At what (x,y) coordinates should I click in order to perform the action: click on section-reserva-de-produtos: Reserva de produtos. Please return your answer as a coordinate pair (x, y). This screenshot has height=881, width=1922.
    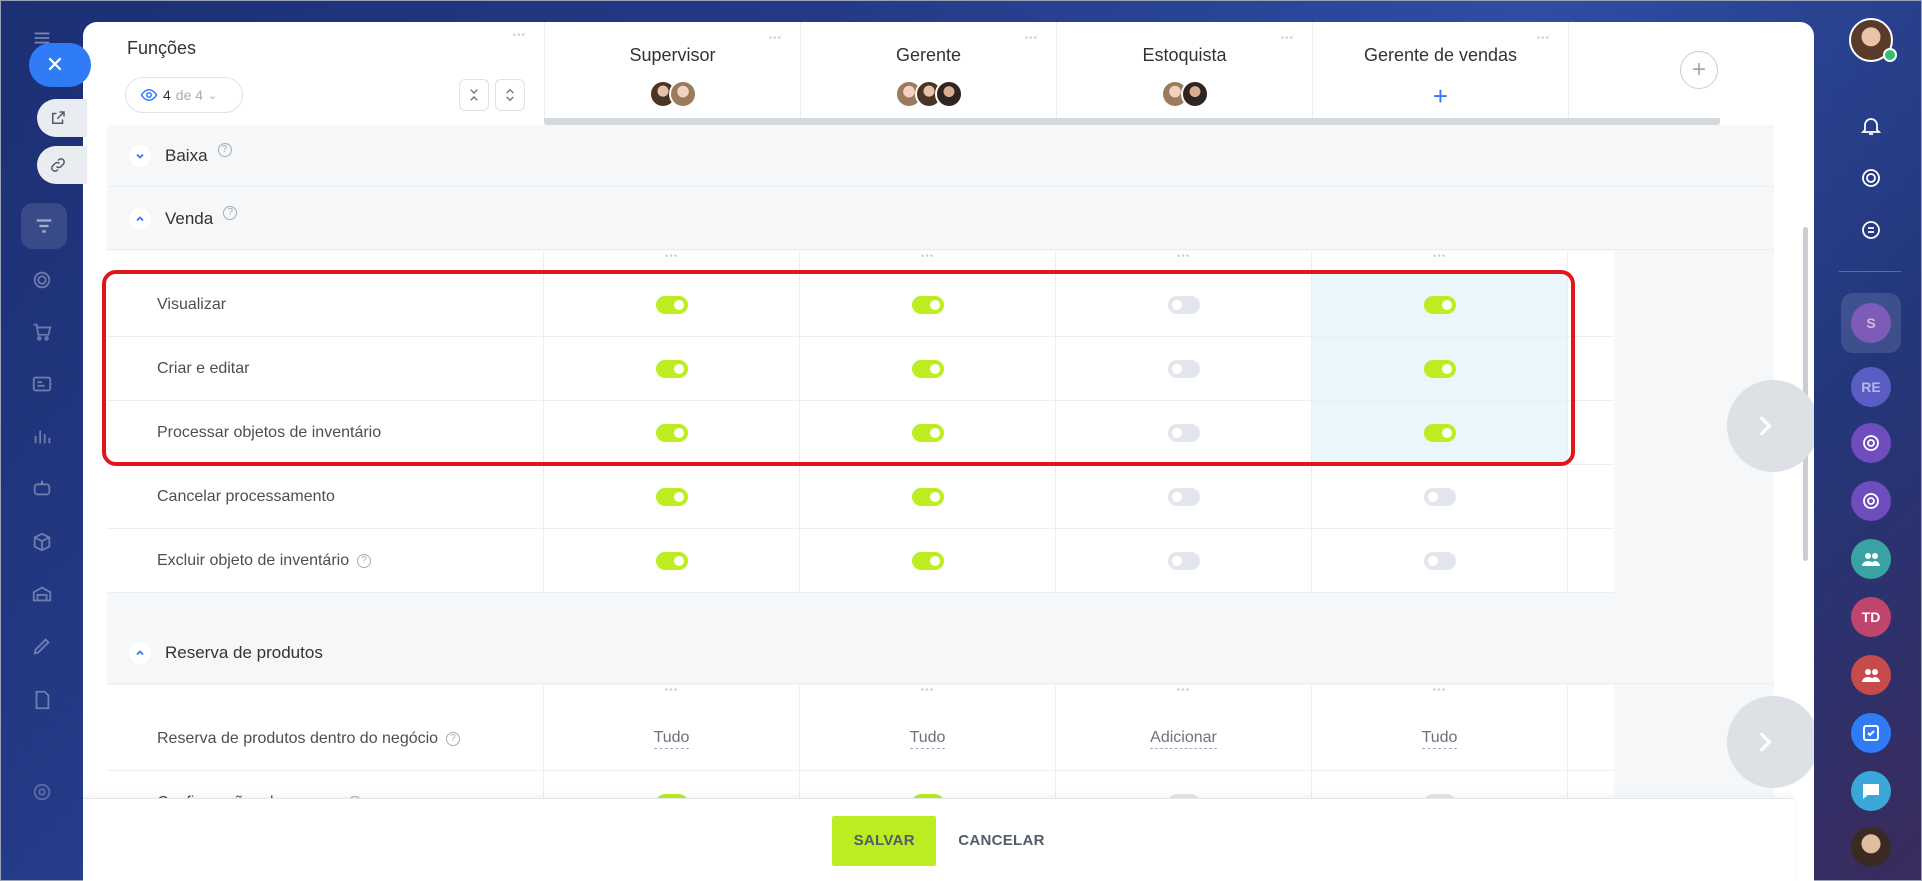
    Looking at the image, I should click on (940, 653).